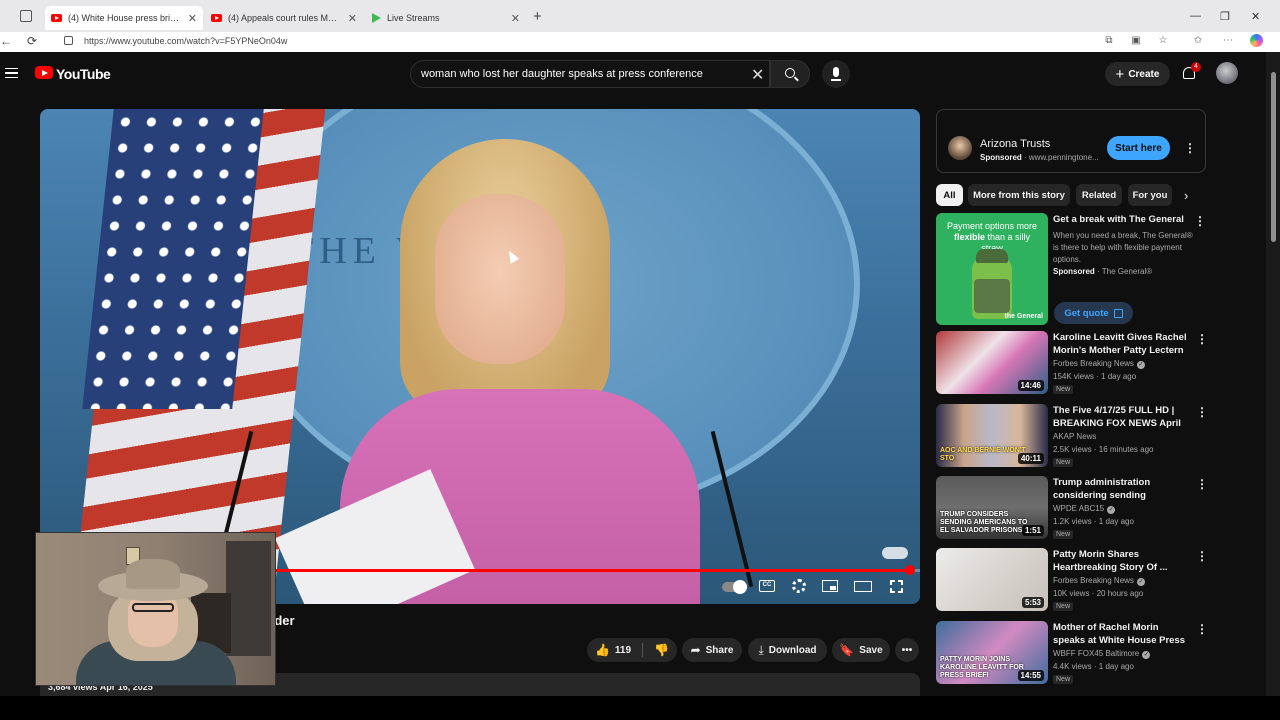 Image resolution: width=1280 pixels, height=720 pixels. Describe the element at coordinates (1190, 148) in the screenshot. I see `ad-menu-icon: ⋮` at that location.